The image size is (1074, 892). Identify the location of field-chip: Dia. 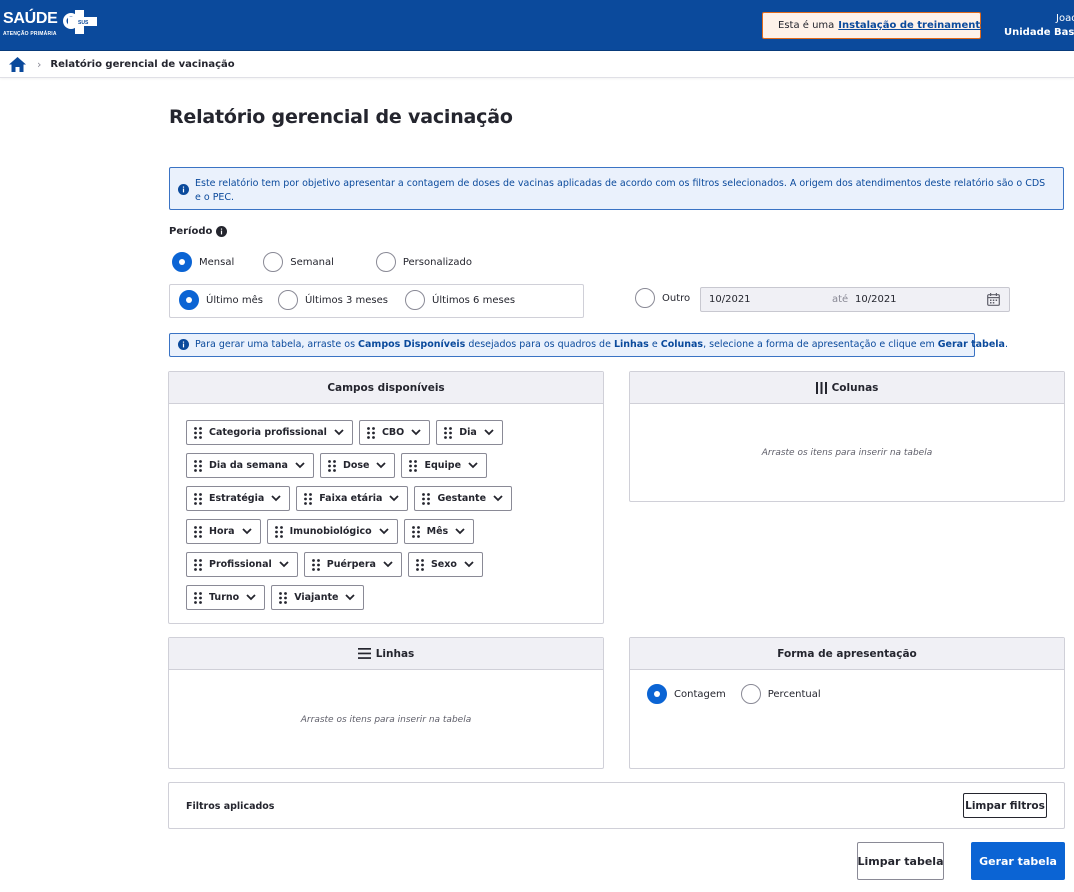
(469, 432).